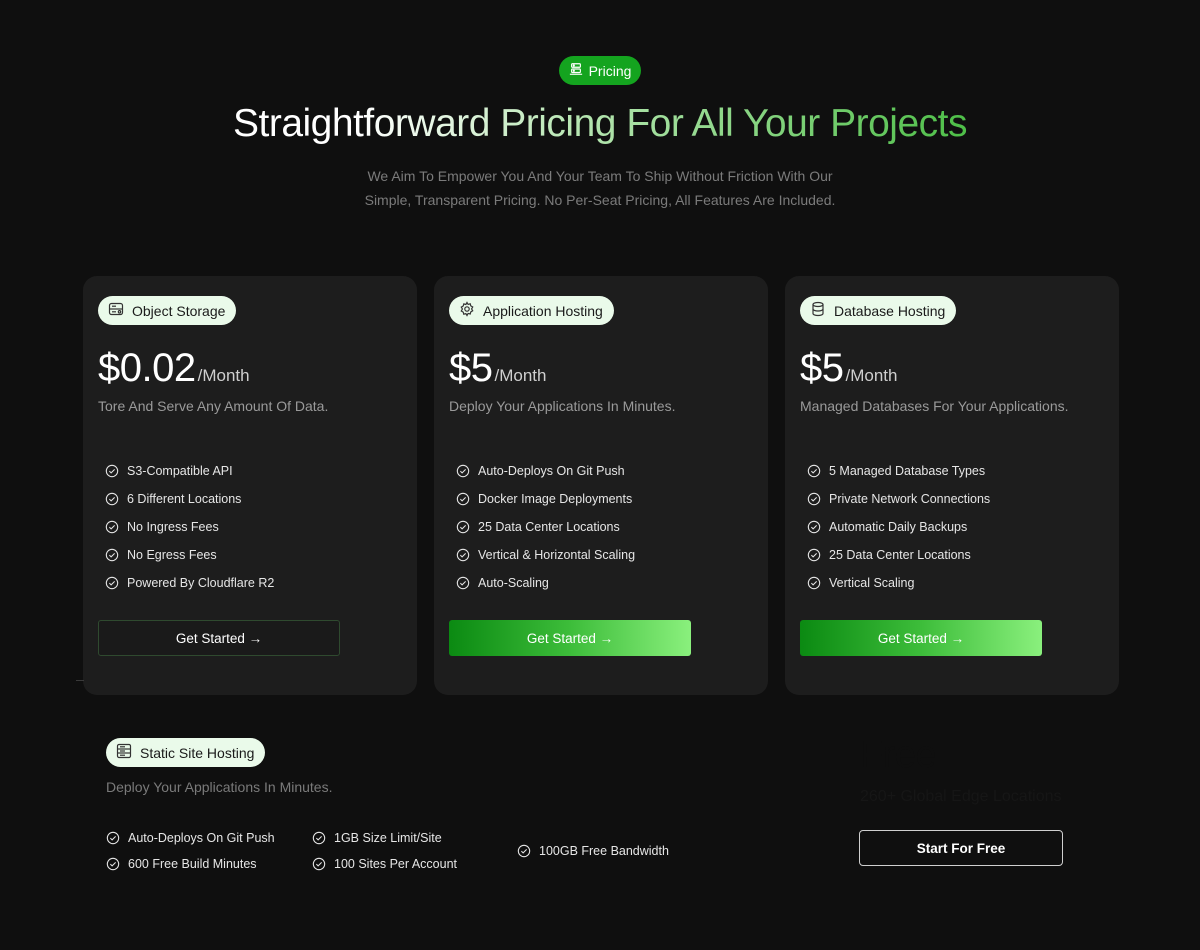  Describe the element at coordinates (388, 838) in the screenshot. I see `feature-text: 1GB Size Limit/Site` at that location.